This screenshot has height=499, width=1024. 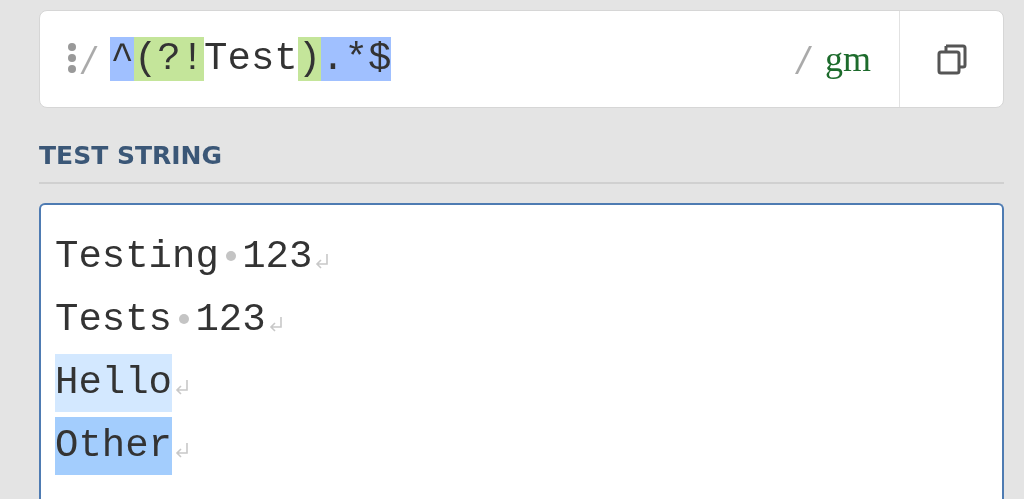 What do you see at coordinates (160, 320) in the screenshot?
I see `test-line: Tests 123` at bounding box center [160, 320].